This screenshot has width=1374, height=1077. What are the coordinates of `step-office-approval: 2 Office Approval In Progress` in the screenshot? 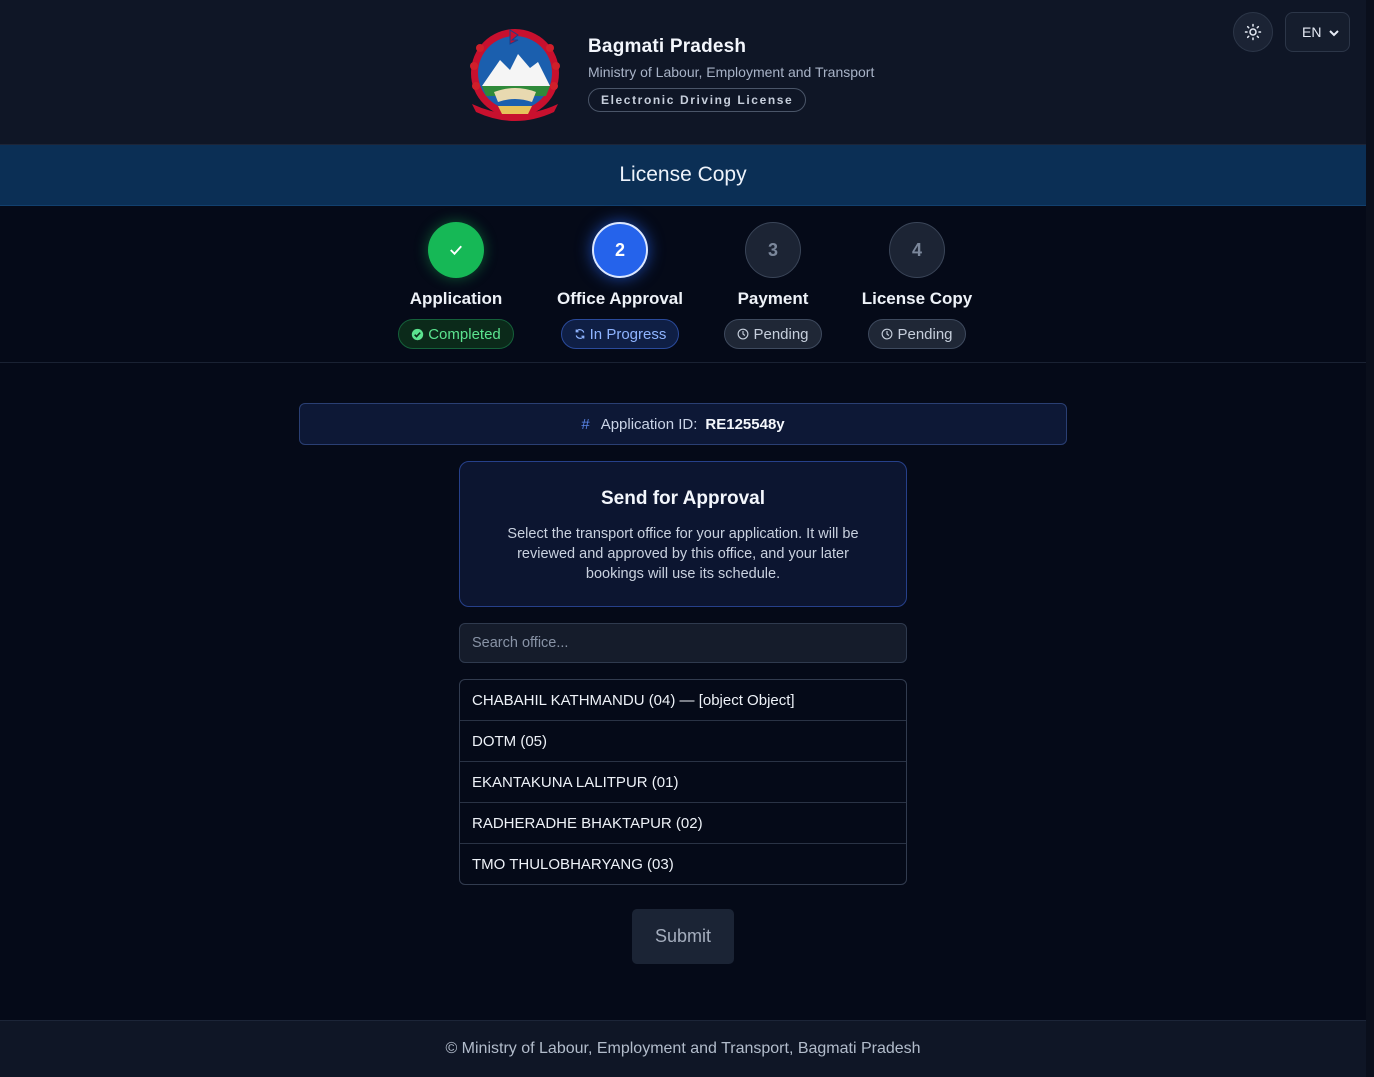 It's located at (620, 285).